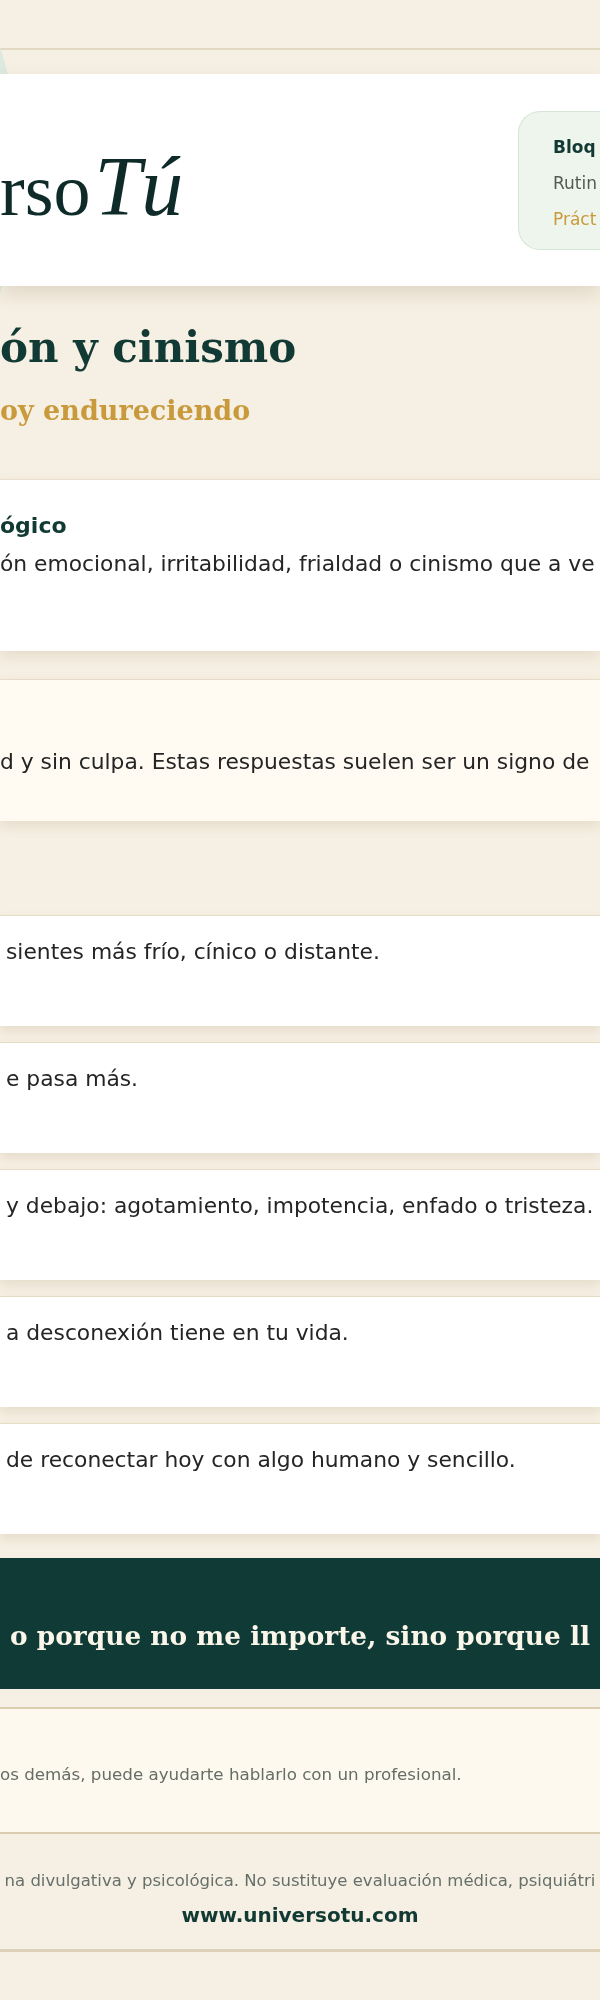 The width and height of the screenshot is (600, 2000). What do you see at coordinates (575, 183) in the screenshot?
I see `badge-text: Rutin` at bounding box center [575, 183].